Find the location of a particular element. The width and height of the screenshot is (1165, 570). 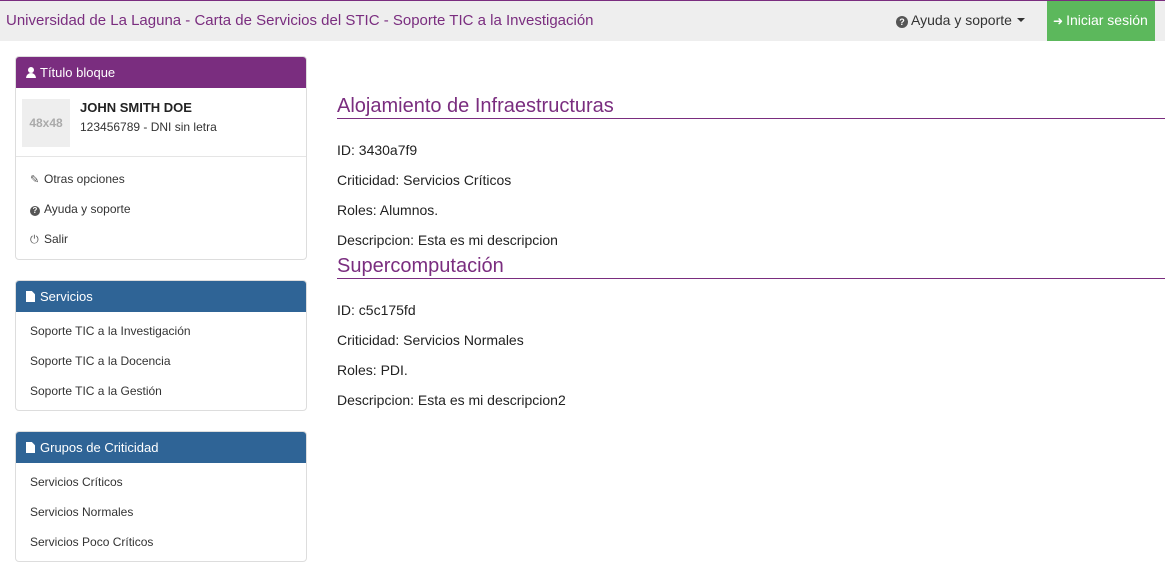

criticality-link-normales: Servicios Normales is located at coordinates (161, 512).